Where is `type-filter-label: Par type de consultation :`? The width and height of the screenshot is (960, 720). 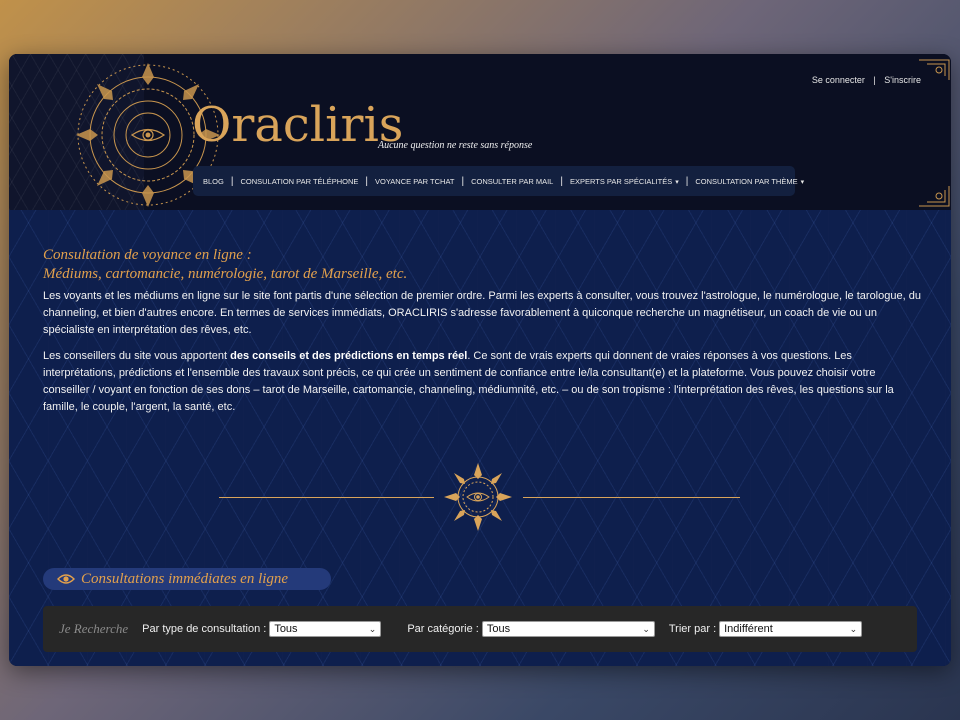
type-filter-label: Par type de consultation : is located at coordinates (204, 629).